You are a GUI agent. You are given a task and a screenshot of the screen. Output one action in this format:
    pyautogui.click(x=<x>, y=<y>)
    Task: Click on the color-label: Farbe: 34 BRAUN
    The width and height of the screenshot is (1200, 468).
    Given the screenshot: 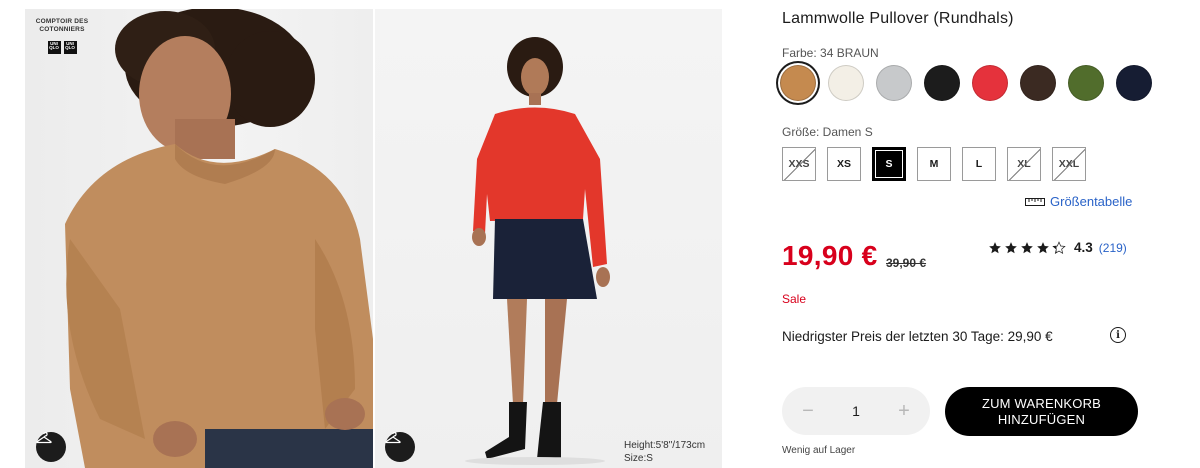 What is the action you would take?
    pyautogui.click(x=830, y=53)
    